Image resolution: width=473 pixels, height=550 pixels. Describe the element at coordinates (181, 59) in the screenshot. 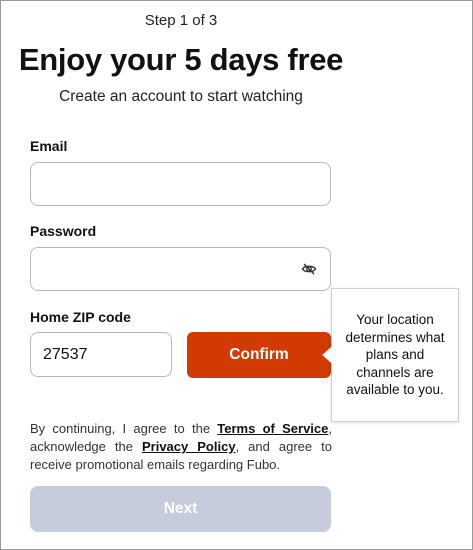

I see `page-title: Enjoy your 5 days free` at that location.